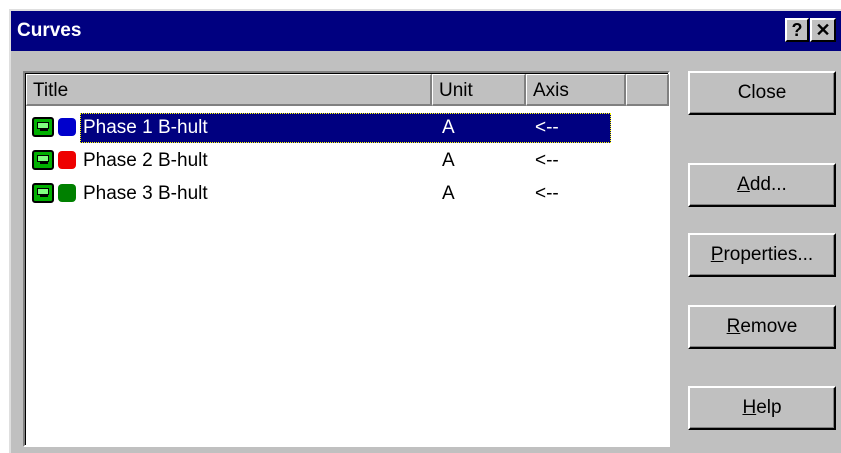  I want to click on close-button-label: Close, so click(762, 92).